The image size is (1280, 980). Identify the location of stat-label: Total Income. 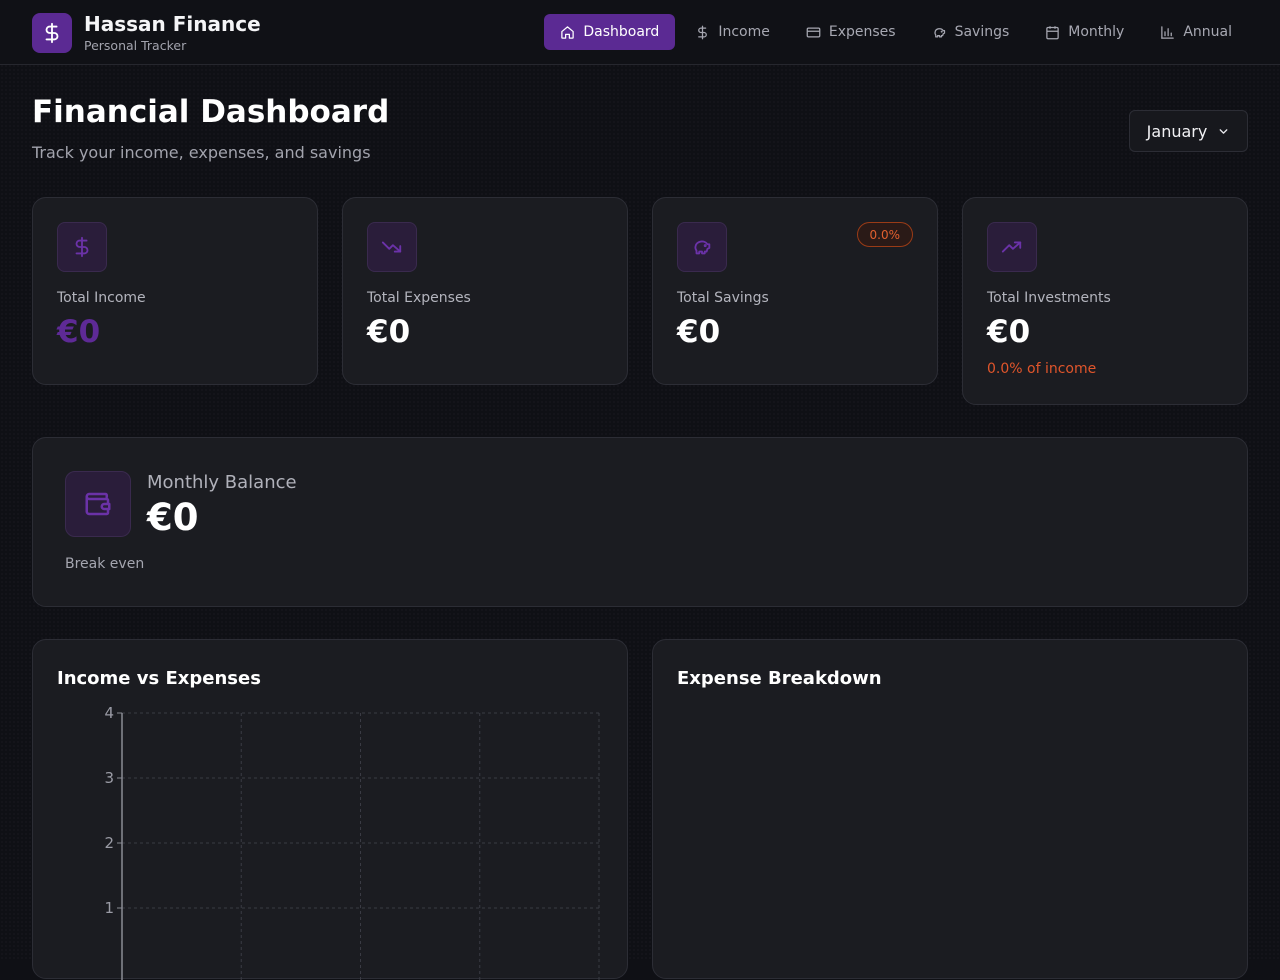
(101, 298).